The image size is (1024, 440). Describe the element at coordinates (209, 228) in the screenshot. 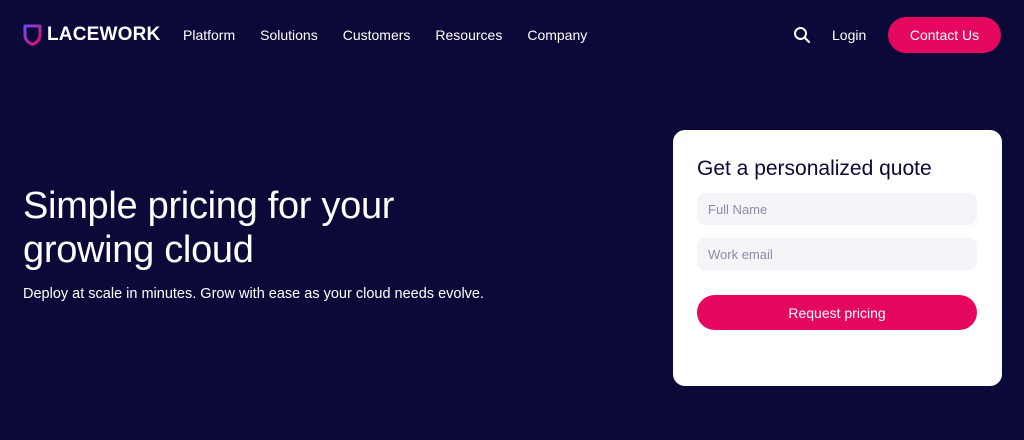

I see `hero-title: Simple pricing for your growing cloud` at that location.